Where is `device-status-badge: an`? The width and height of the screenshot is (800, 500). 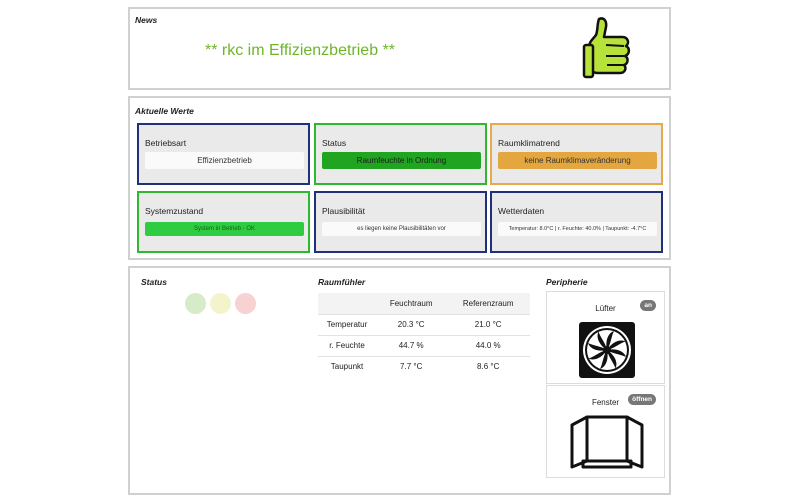
device-status-badge: an is located at coordinates (648, 305).